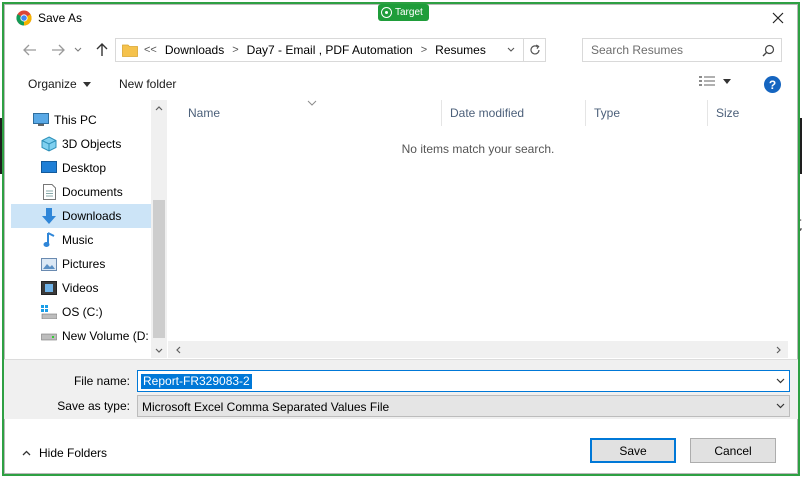 This screenshot has width=802, height=482. Describe the element at coordinates (733, 450) in the screenshot. I see `cancel-button: Cancel` at that location.